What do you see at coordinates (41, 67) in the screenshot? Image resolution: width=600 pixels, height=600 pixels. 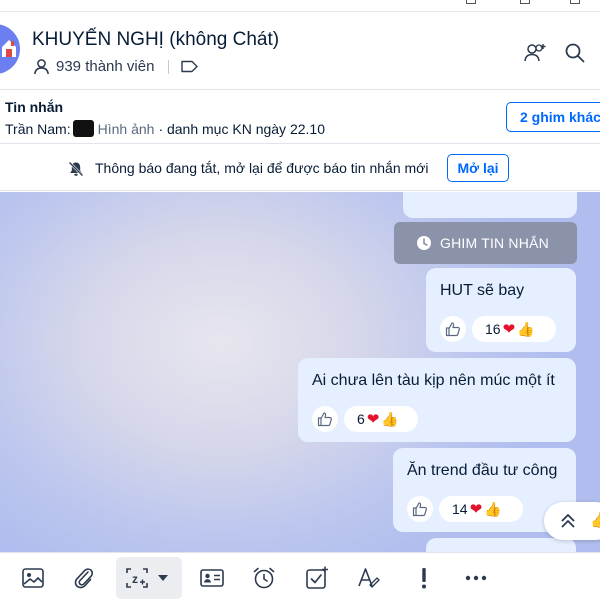 I see `member-icon` at bounding box center [41, 67].